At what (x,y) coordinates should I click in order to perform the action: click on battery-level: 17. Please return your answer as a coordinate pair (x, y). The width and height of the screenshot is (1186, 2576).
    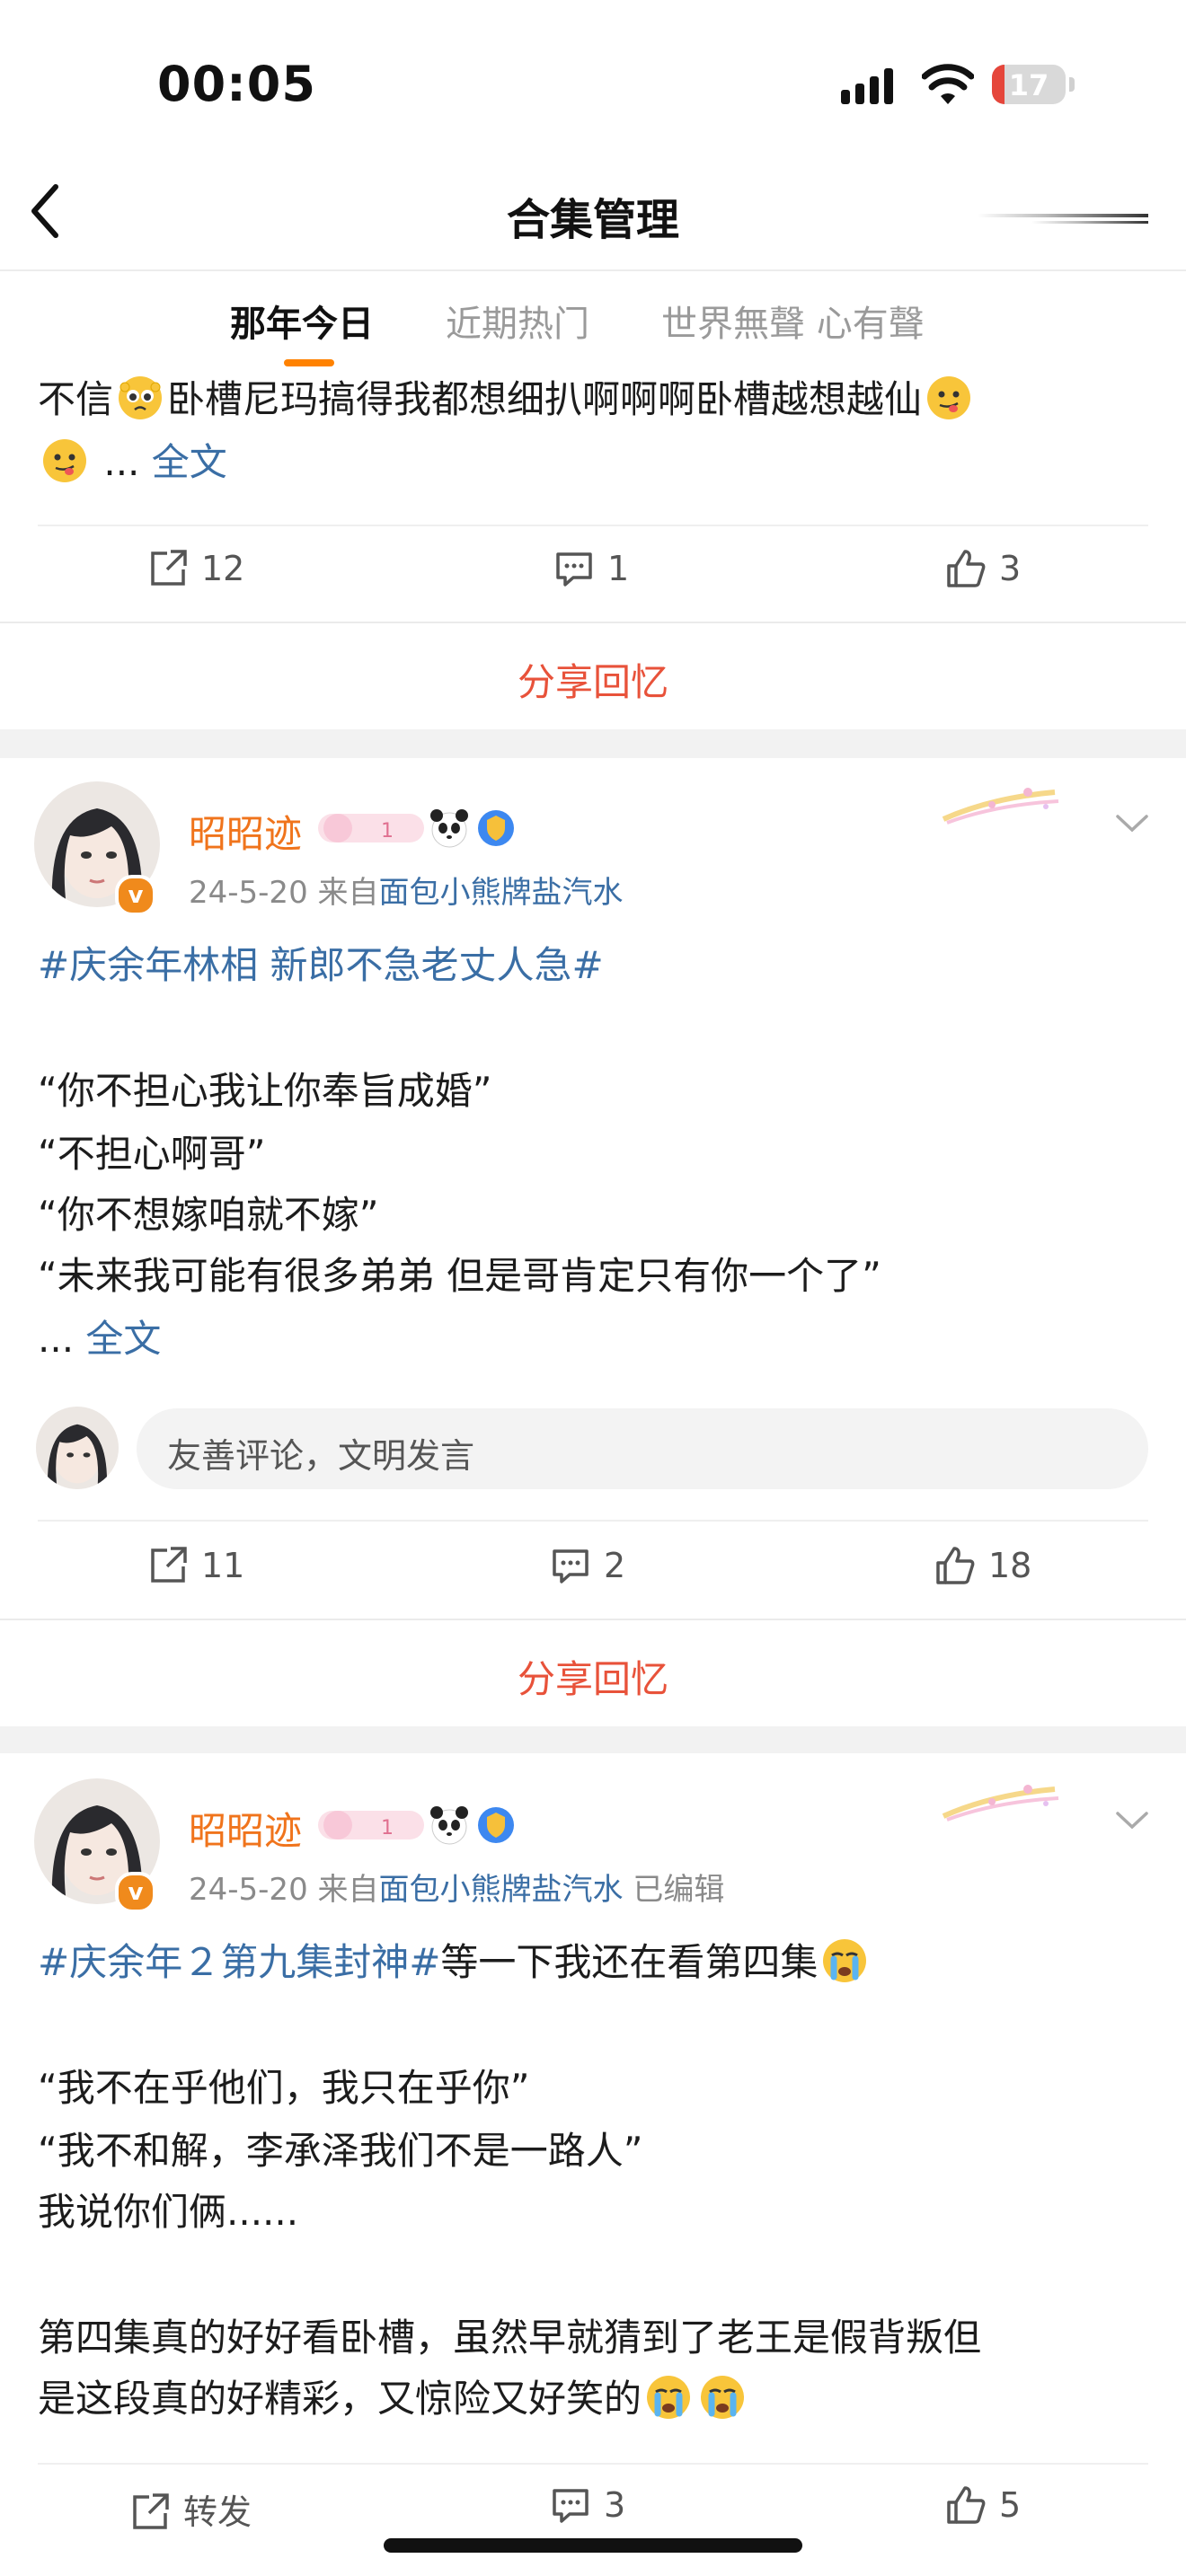
    Looking at the image, I should click on (1028, 85).